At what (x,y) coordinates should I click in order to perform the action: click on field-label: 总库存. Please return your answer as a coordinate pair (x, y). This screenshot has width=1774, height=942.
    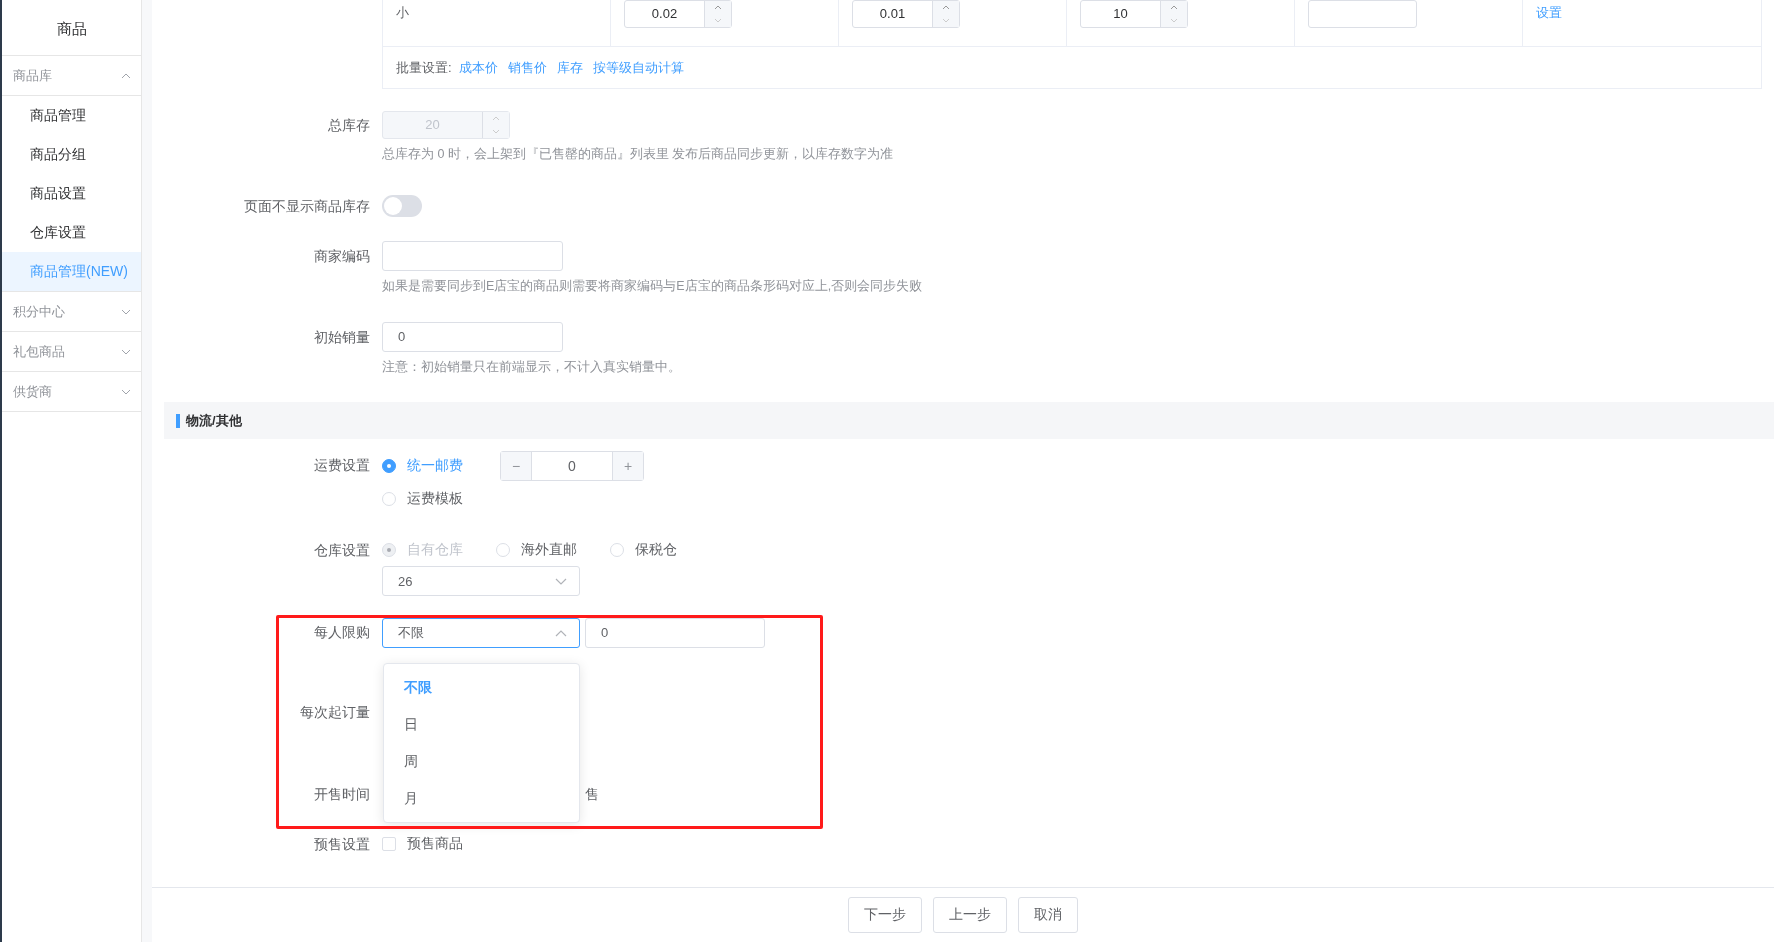
    Looking at the image, I should click on (349, 125).